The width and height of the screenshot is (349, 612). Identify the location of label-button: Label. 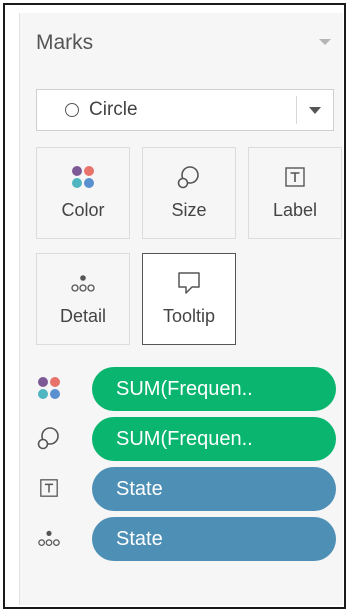
(295, 193).